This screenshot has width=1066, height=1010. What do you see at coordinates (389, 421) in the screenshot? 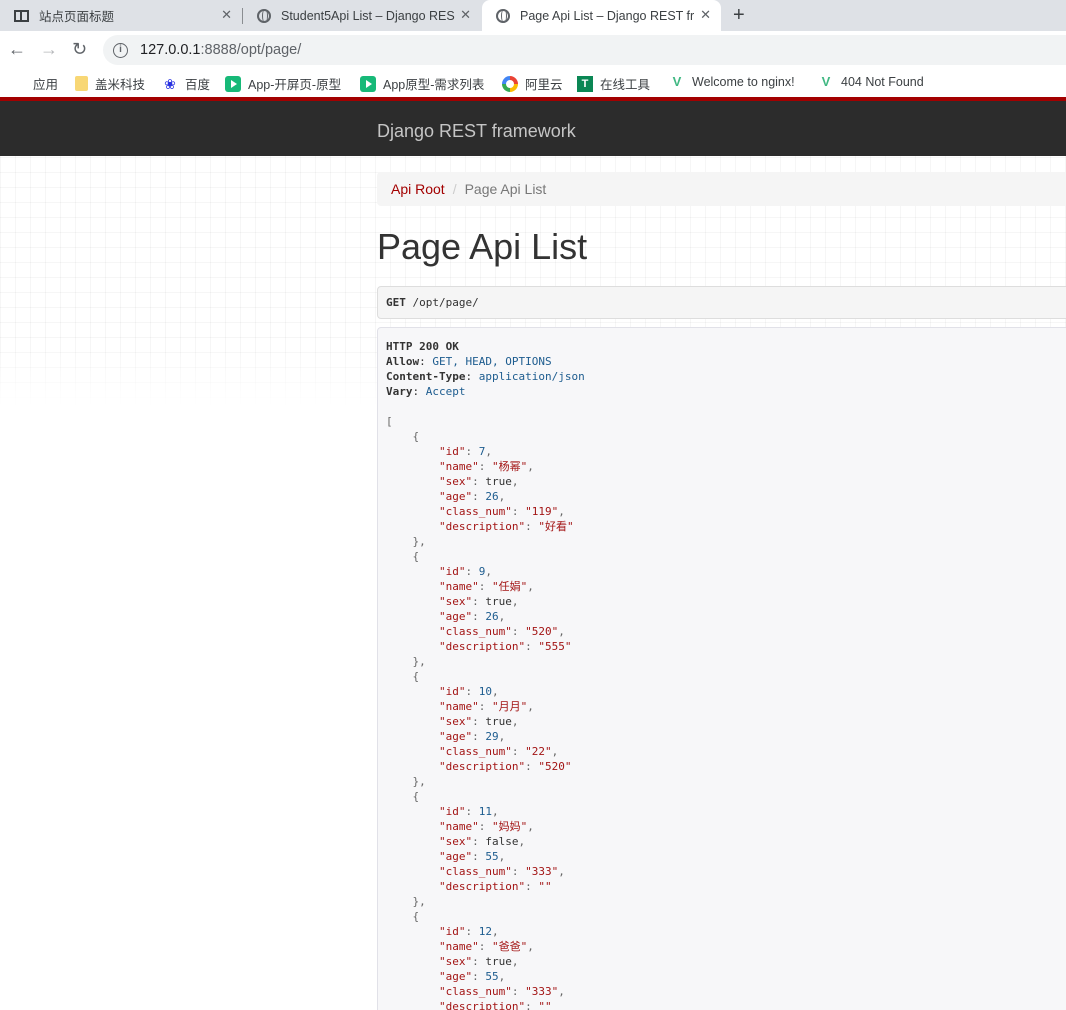
I see `json-bracket: [` at bounding box center [389, 421].